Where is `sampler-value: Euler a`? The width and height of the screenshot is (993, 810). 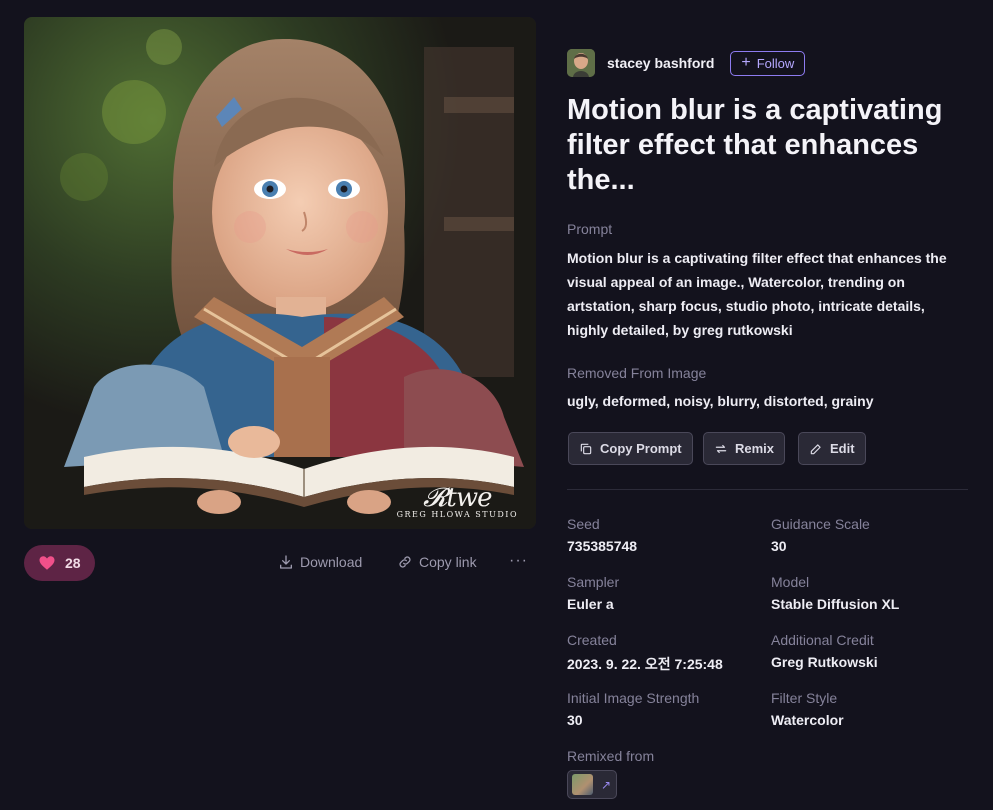
sampler-value: Euler a is located at coordinates (590, 604).